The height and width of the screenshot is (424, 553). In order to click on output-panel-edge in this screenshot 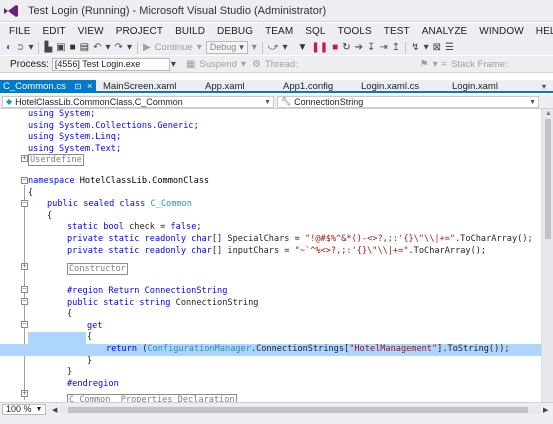, I will do `click(276, 420)`.